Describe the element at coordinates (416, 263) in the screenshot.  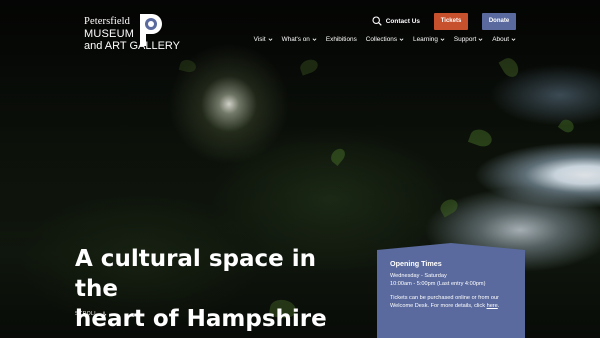
I see `opening-times-title: Opening Times` at that location.